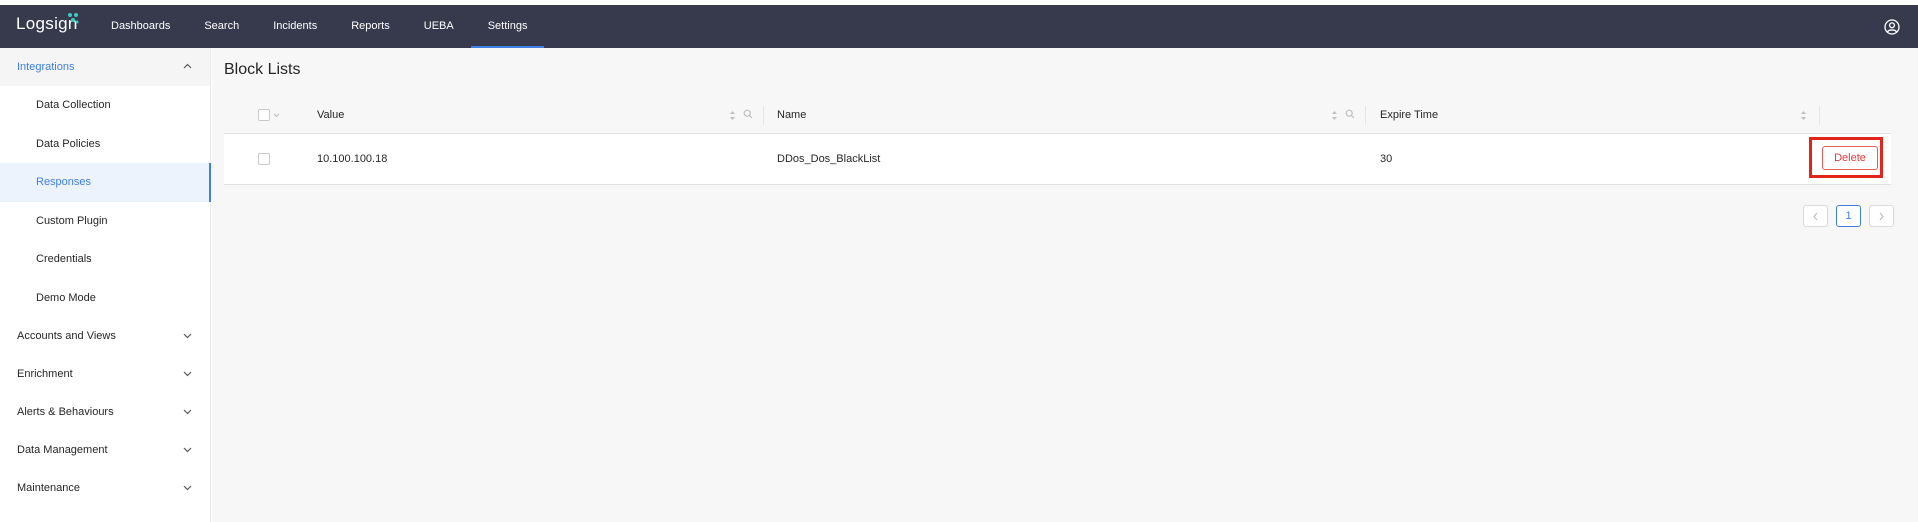  Describe the element at coordinates (105, 144) in the screenshot. I see `sidebar-item-data-policies: Data Policies` at that location.